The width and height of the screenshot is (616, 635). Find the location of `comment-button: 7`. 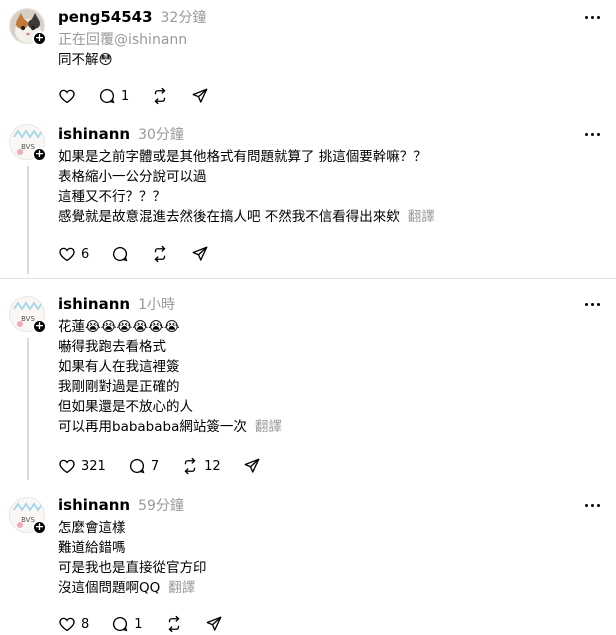

comment-button: 7 is located at coordinates (143, 466).